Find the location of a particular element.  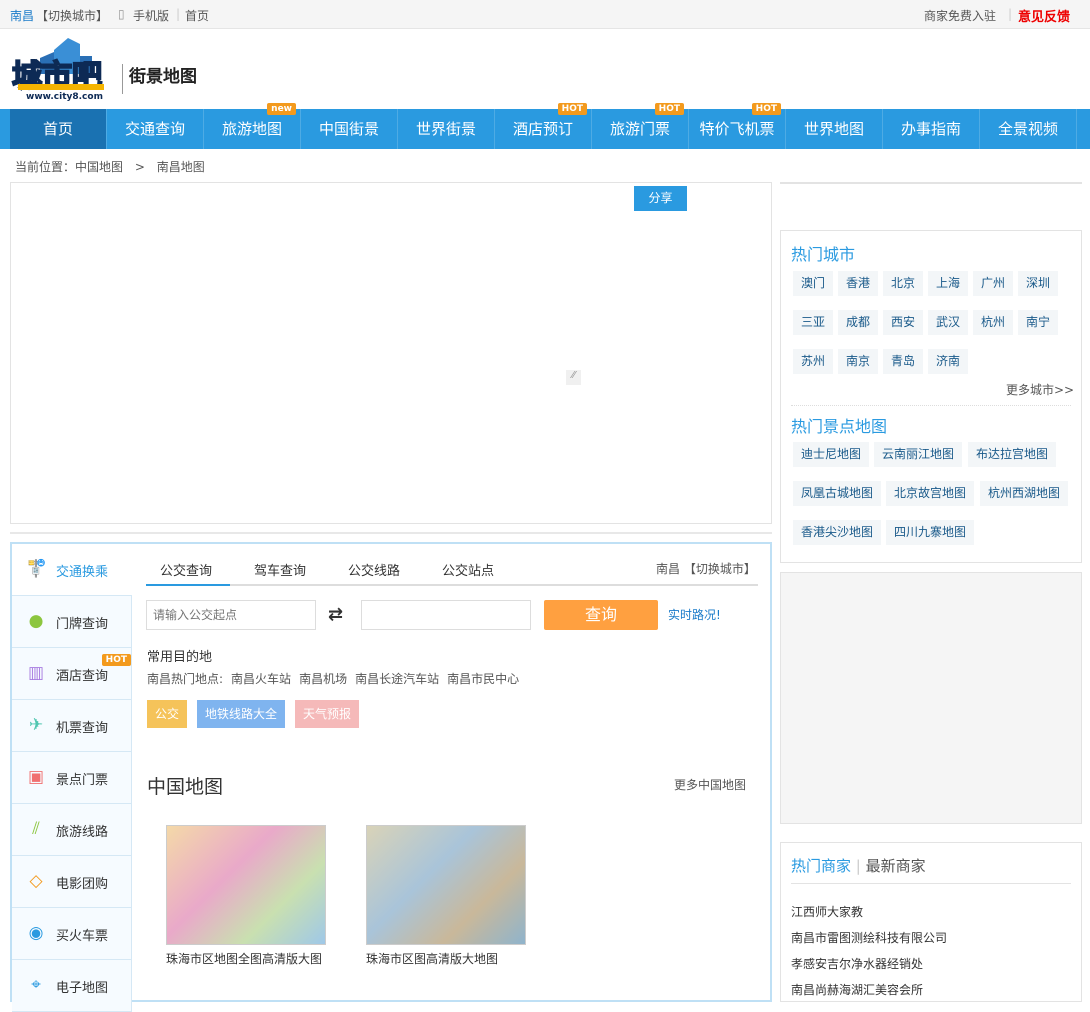

hot-city-link: 武汉 is located at coordinates (948, 322).